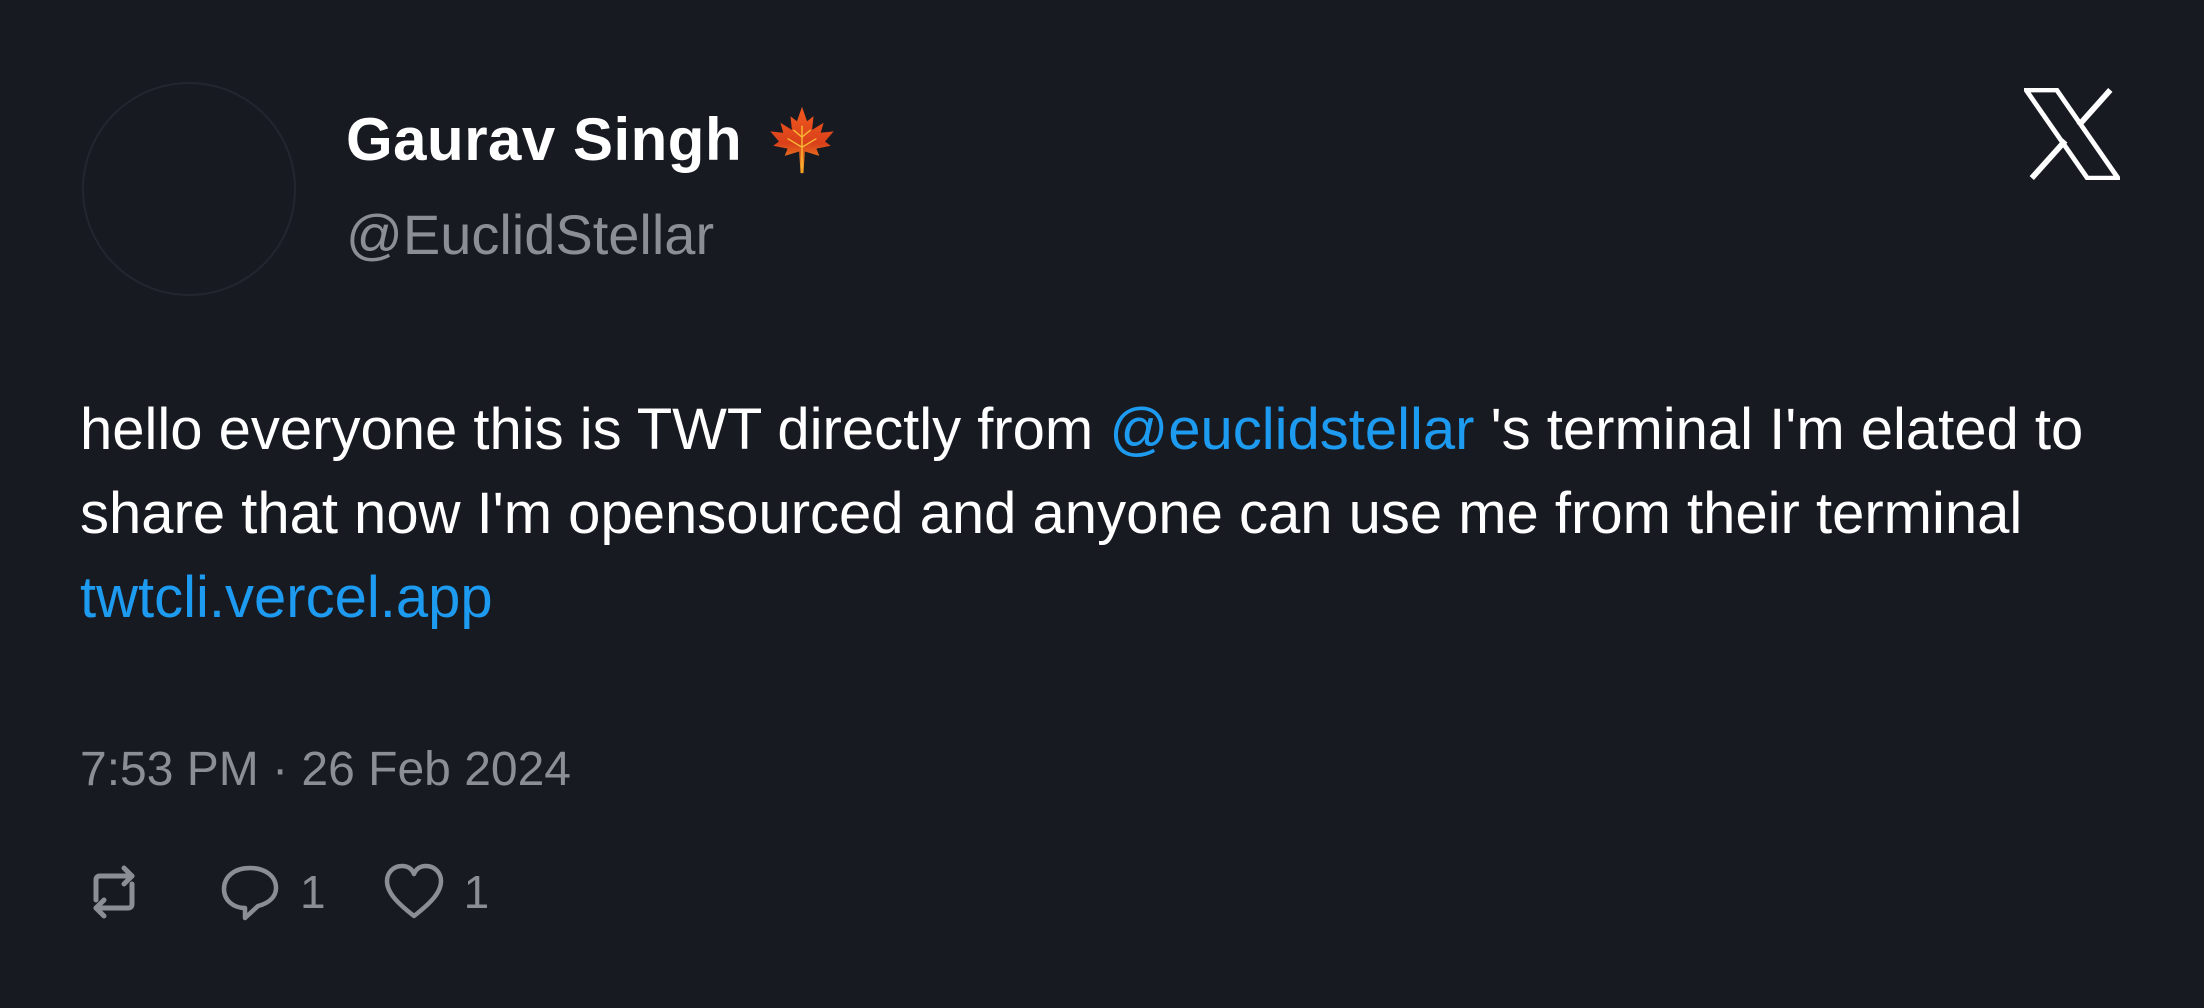 The width and height of the screenshot is (2204, 1008). What do you see at coordinates (592, 235) in the screenshot?
I see `user-handle: @EuclidStellar` at bounding box center [592, 235].